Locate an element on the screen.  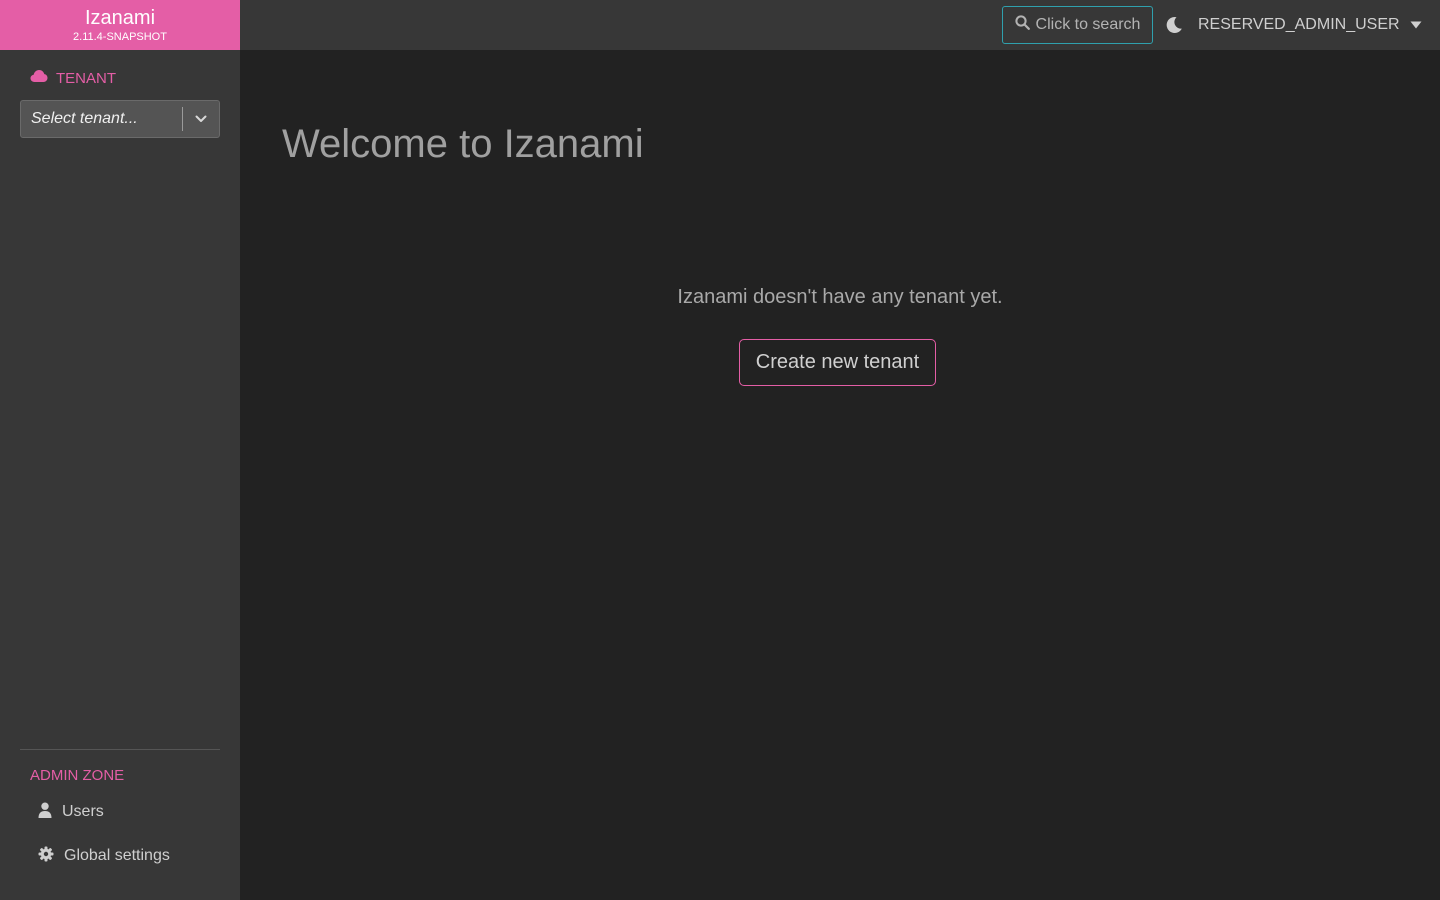
page-title: Welcome to Izanami is located at coordinates (463, 144).